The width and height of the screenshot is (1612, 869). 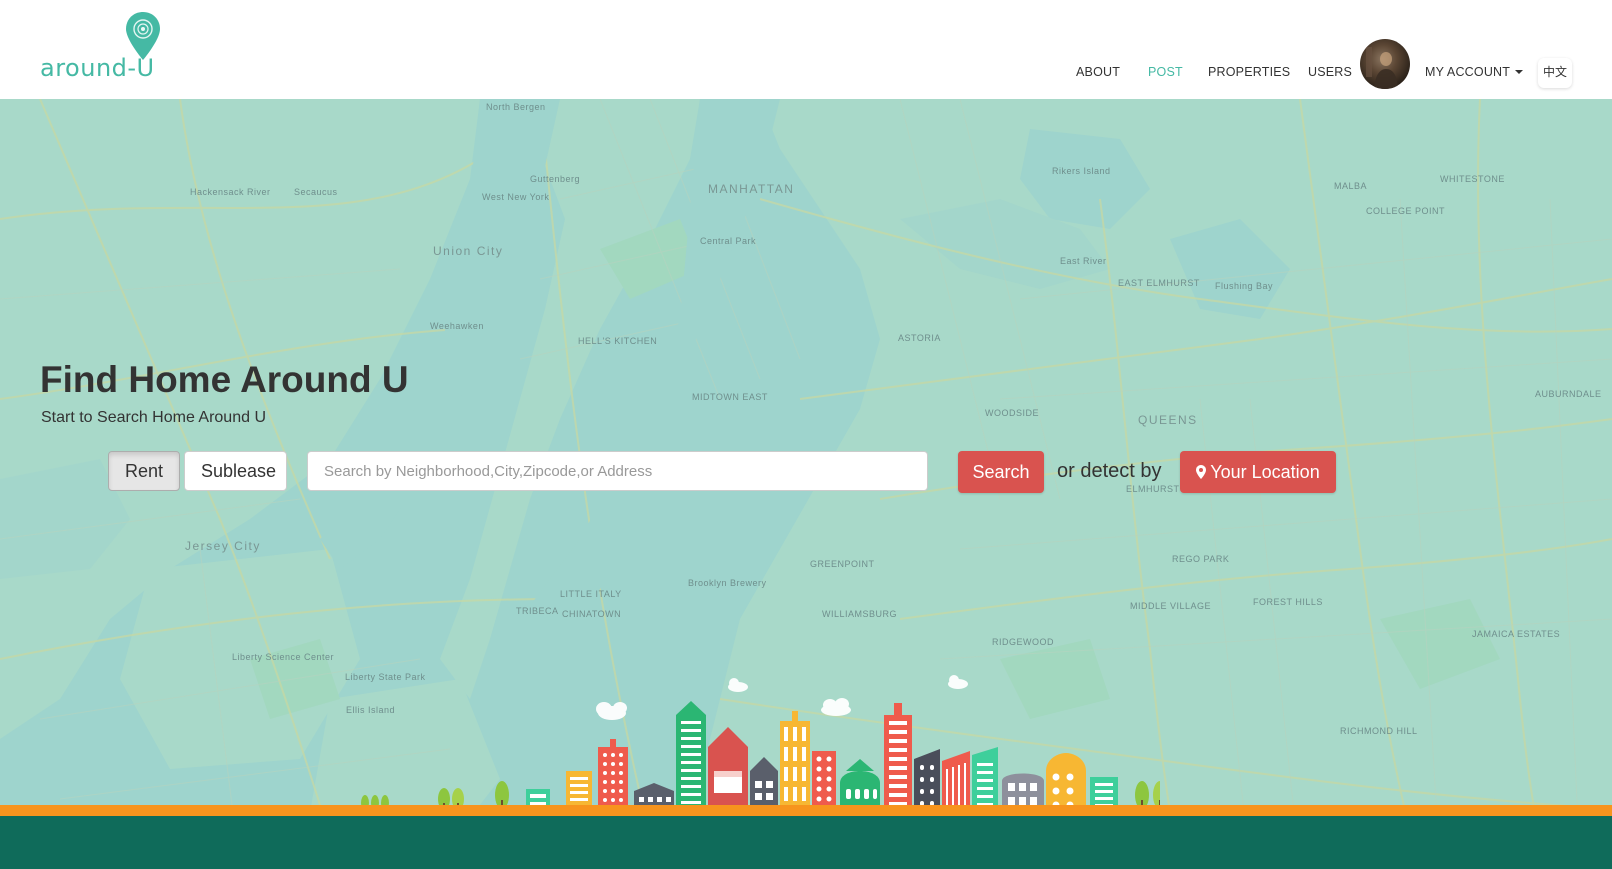 What do you see at coordinates (537, 611) in the screenshot?
I see `map-label: TRIBECA` at bounding box center [537, 611].